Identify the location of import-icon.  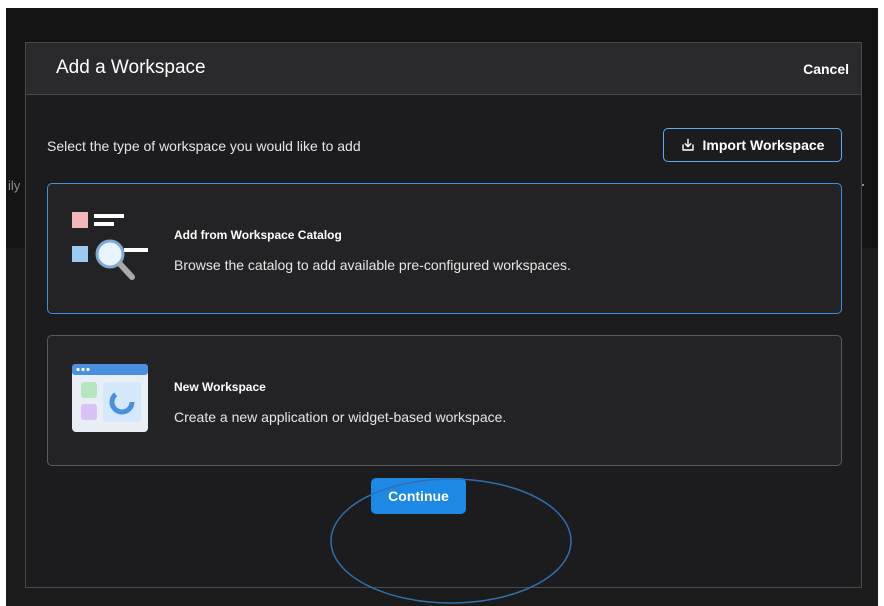
(688, 145).